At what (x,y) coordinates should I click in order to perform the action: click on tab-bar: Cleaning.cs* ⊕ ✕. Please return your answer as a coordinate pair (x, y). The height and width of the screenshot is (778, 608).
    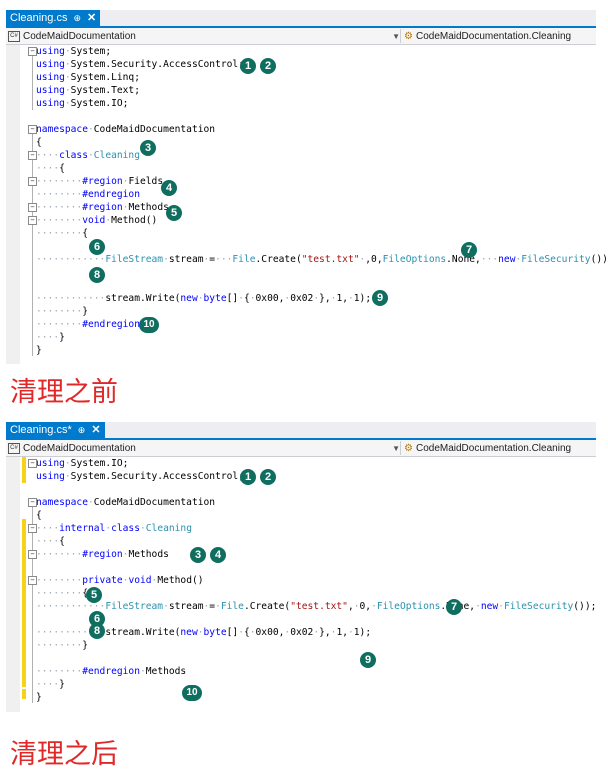
    Looking at the image, I should click on (301, 431).